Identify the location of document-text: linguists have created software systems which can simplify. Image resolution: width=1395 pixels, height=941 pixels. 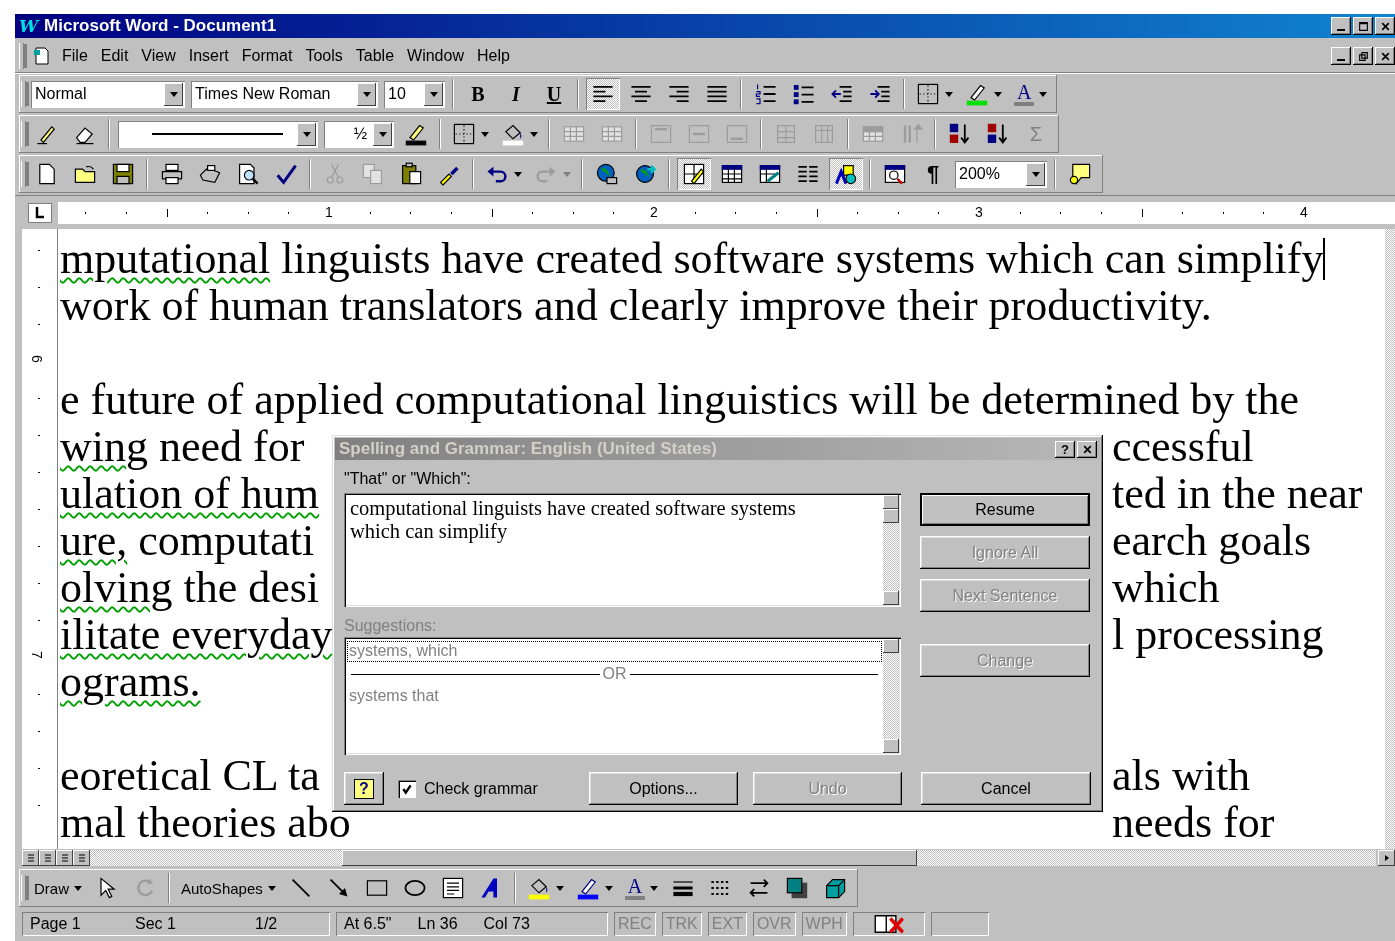
(802, 258).